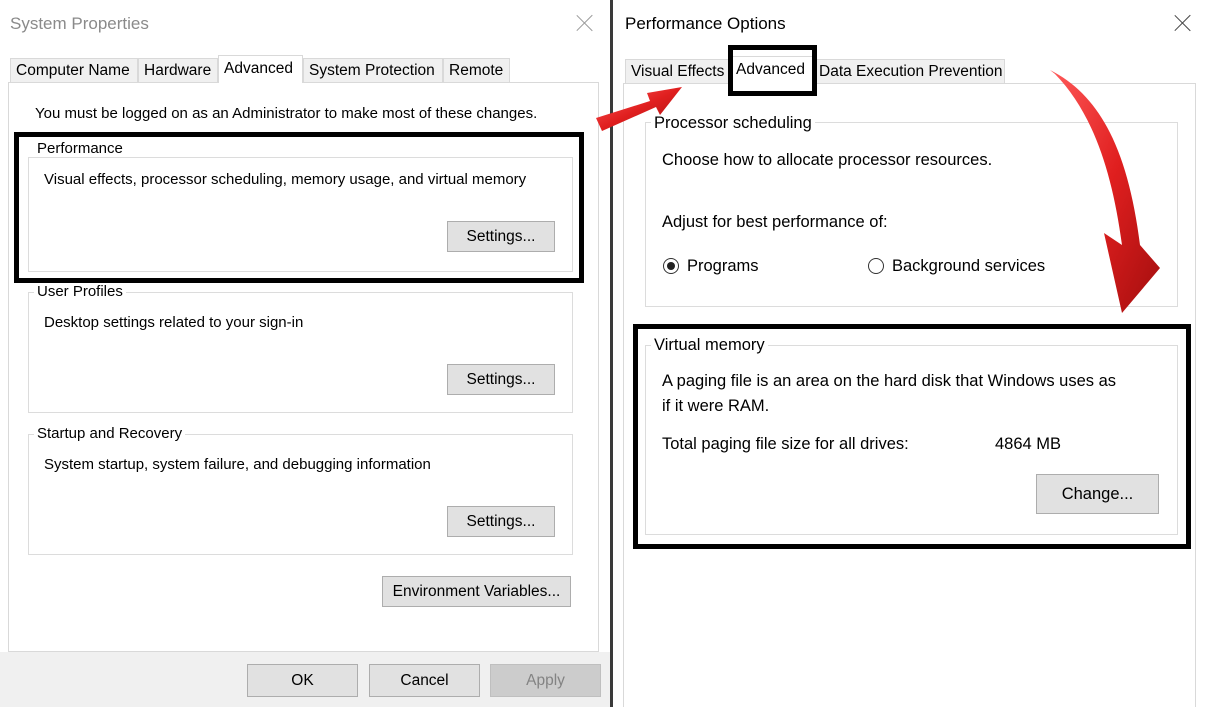 The image size is (1206, 707). I want to click on apply-button: Apply, so click(545, 680).